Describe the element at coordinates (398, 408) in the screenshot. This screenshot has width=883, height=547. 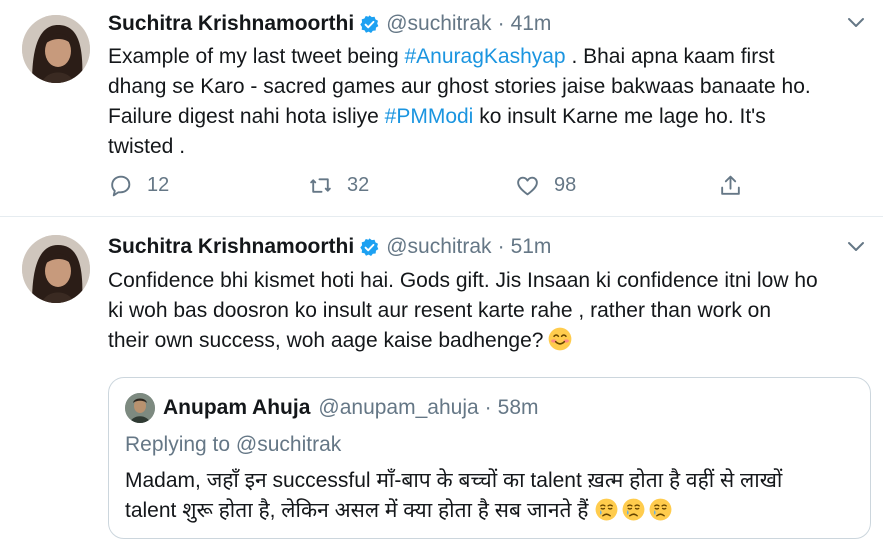
I see `quoted-author-handle: @anupam_ahuja` at that location.